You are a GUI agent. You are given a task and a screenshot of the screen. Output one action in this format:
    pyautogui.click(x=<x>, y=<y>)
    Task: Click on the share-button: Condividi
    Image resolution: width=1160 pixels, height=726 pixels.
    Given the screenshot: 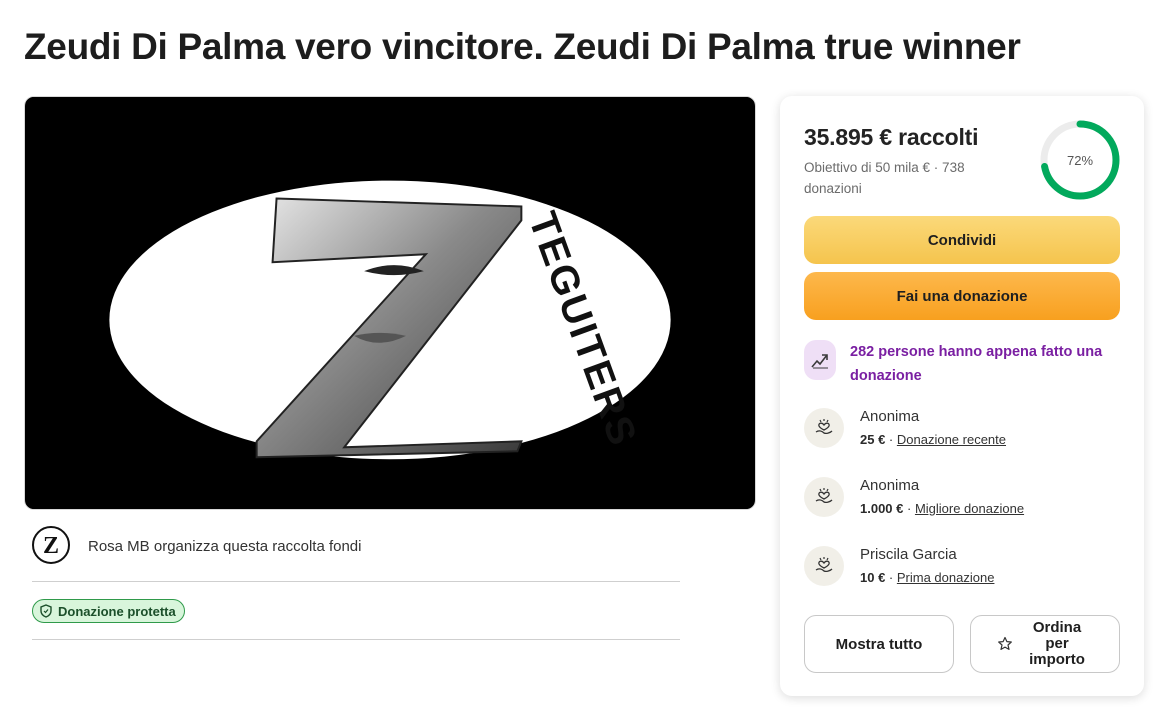 What is the action you would take?
    pyautogui.click(x=962, y=240)
    